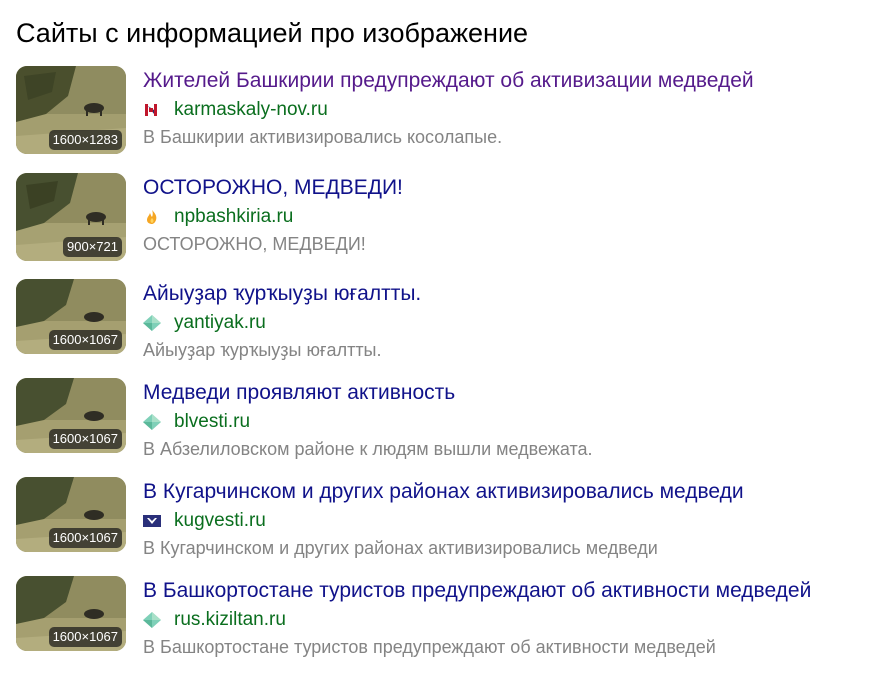  What do you see at coordinates (503, 217) in the screenshot?
I see `site-row: npbashkiria.ru` at bounding box center [503, 217].